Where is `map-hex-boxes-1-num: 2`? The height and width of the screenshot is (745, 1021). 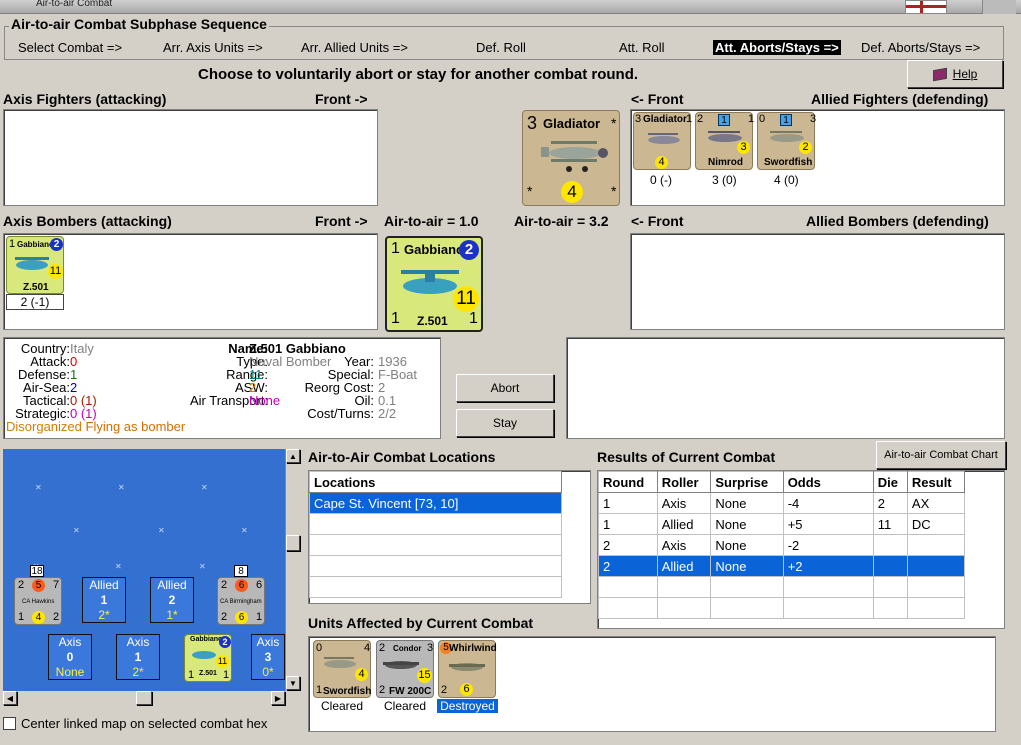 map-hex-boxes-1-num: 2 is located at coordinates (172, 600).